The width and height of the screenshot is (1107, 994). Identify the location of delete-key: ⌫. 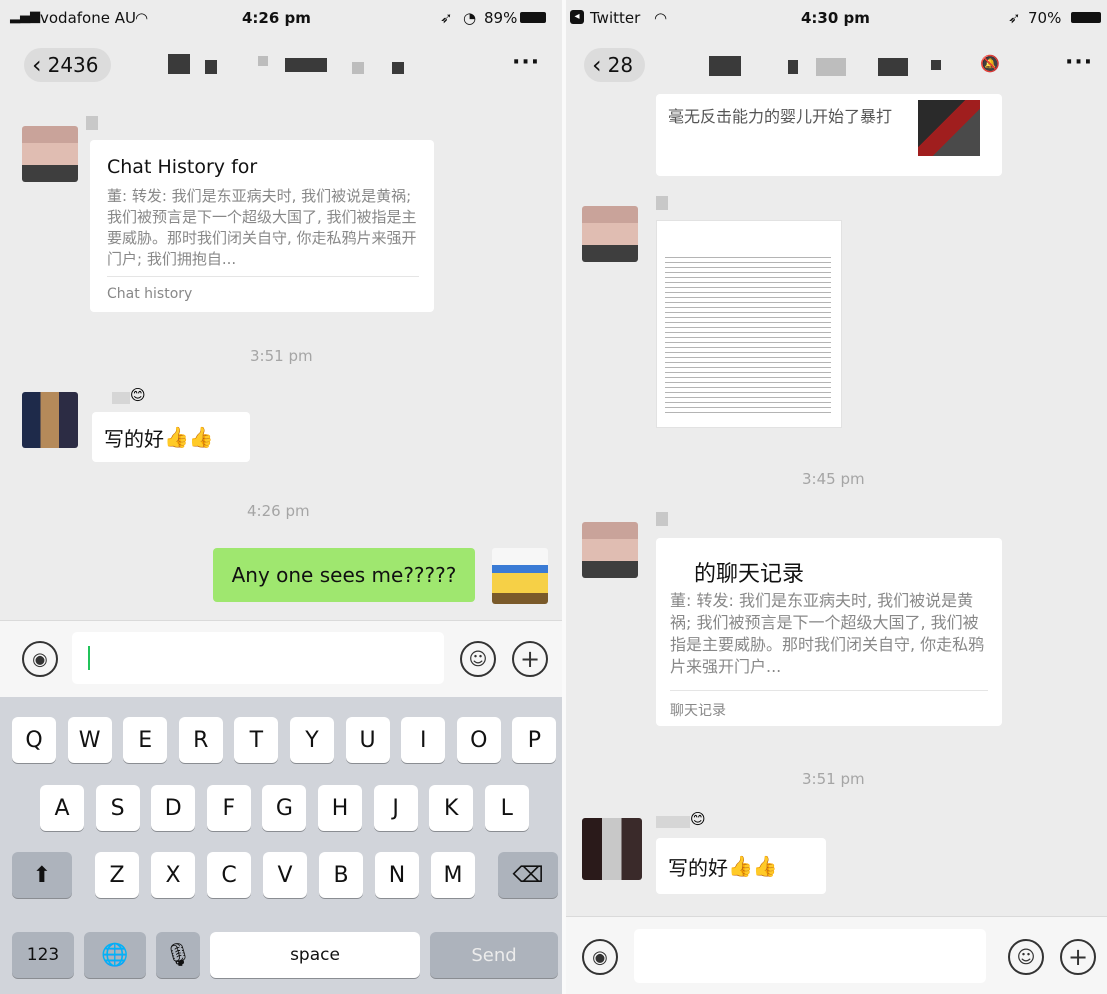
(528, 875).